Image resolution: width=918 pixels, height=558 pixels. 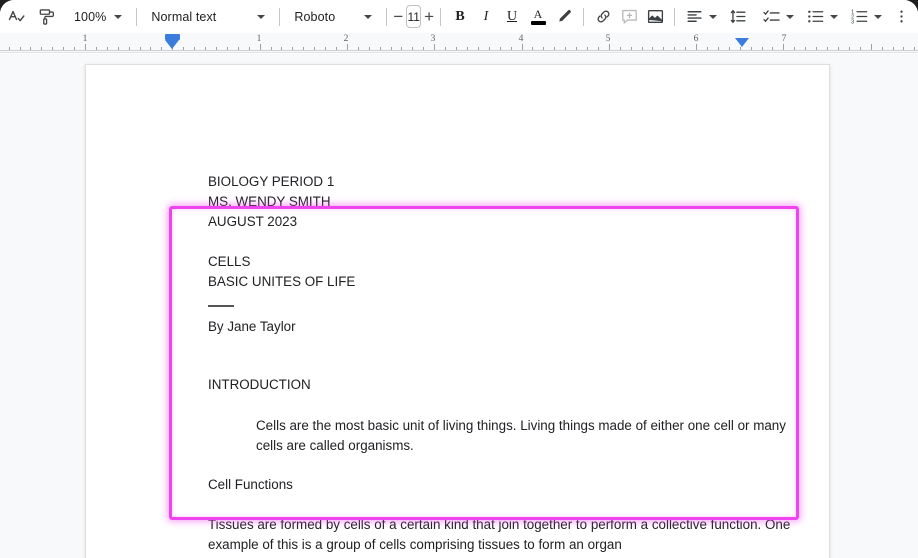 What do you see at coordinates (512, 17) in the screenshot?
I see `underline-button: U` at bounding box center [512, 17].